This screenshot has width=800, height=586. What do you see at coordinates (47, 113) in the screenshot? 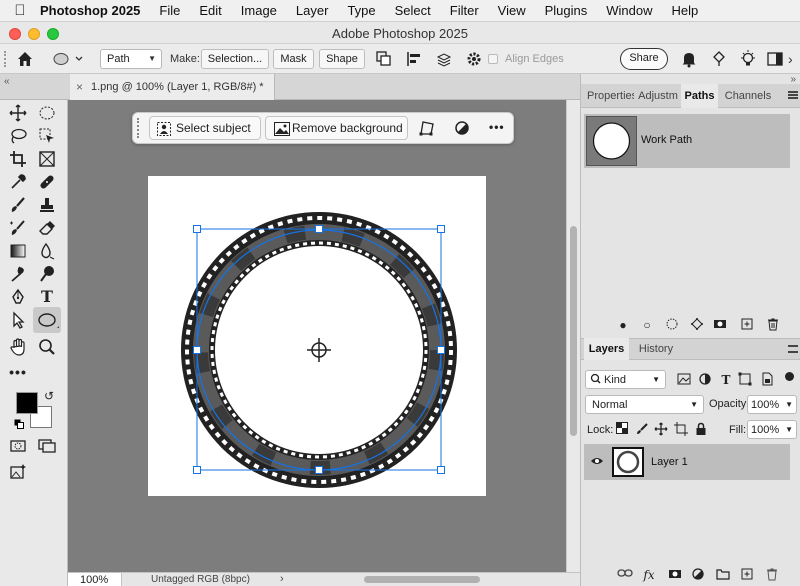
I see `elliptical-marquee-tool-icon` at bounding box center [47, 113].